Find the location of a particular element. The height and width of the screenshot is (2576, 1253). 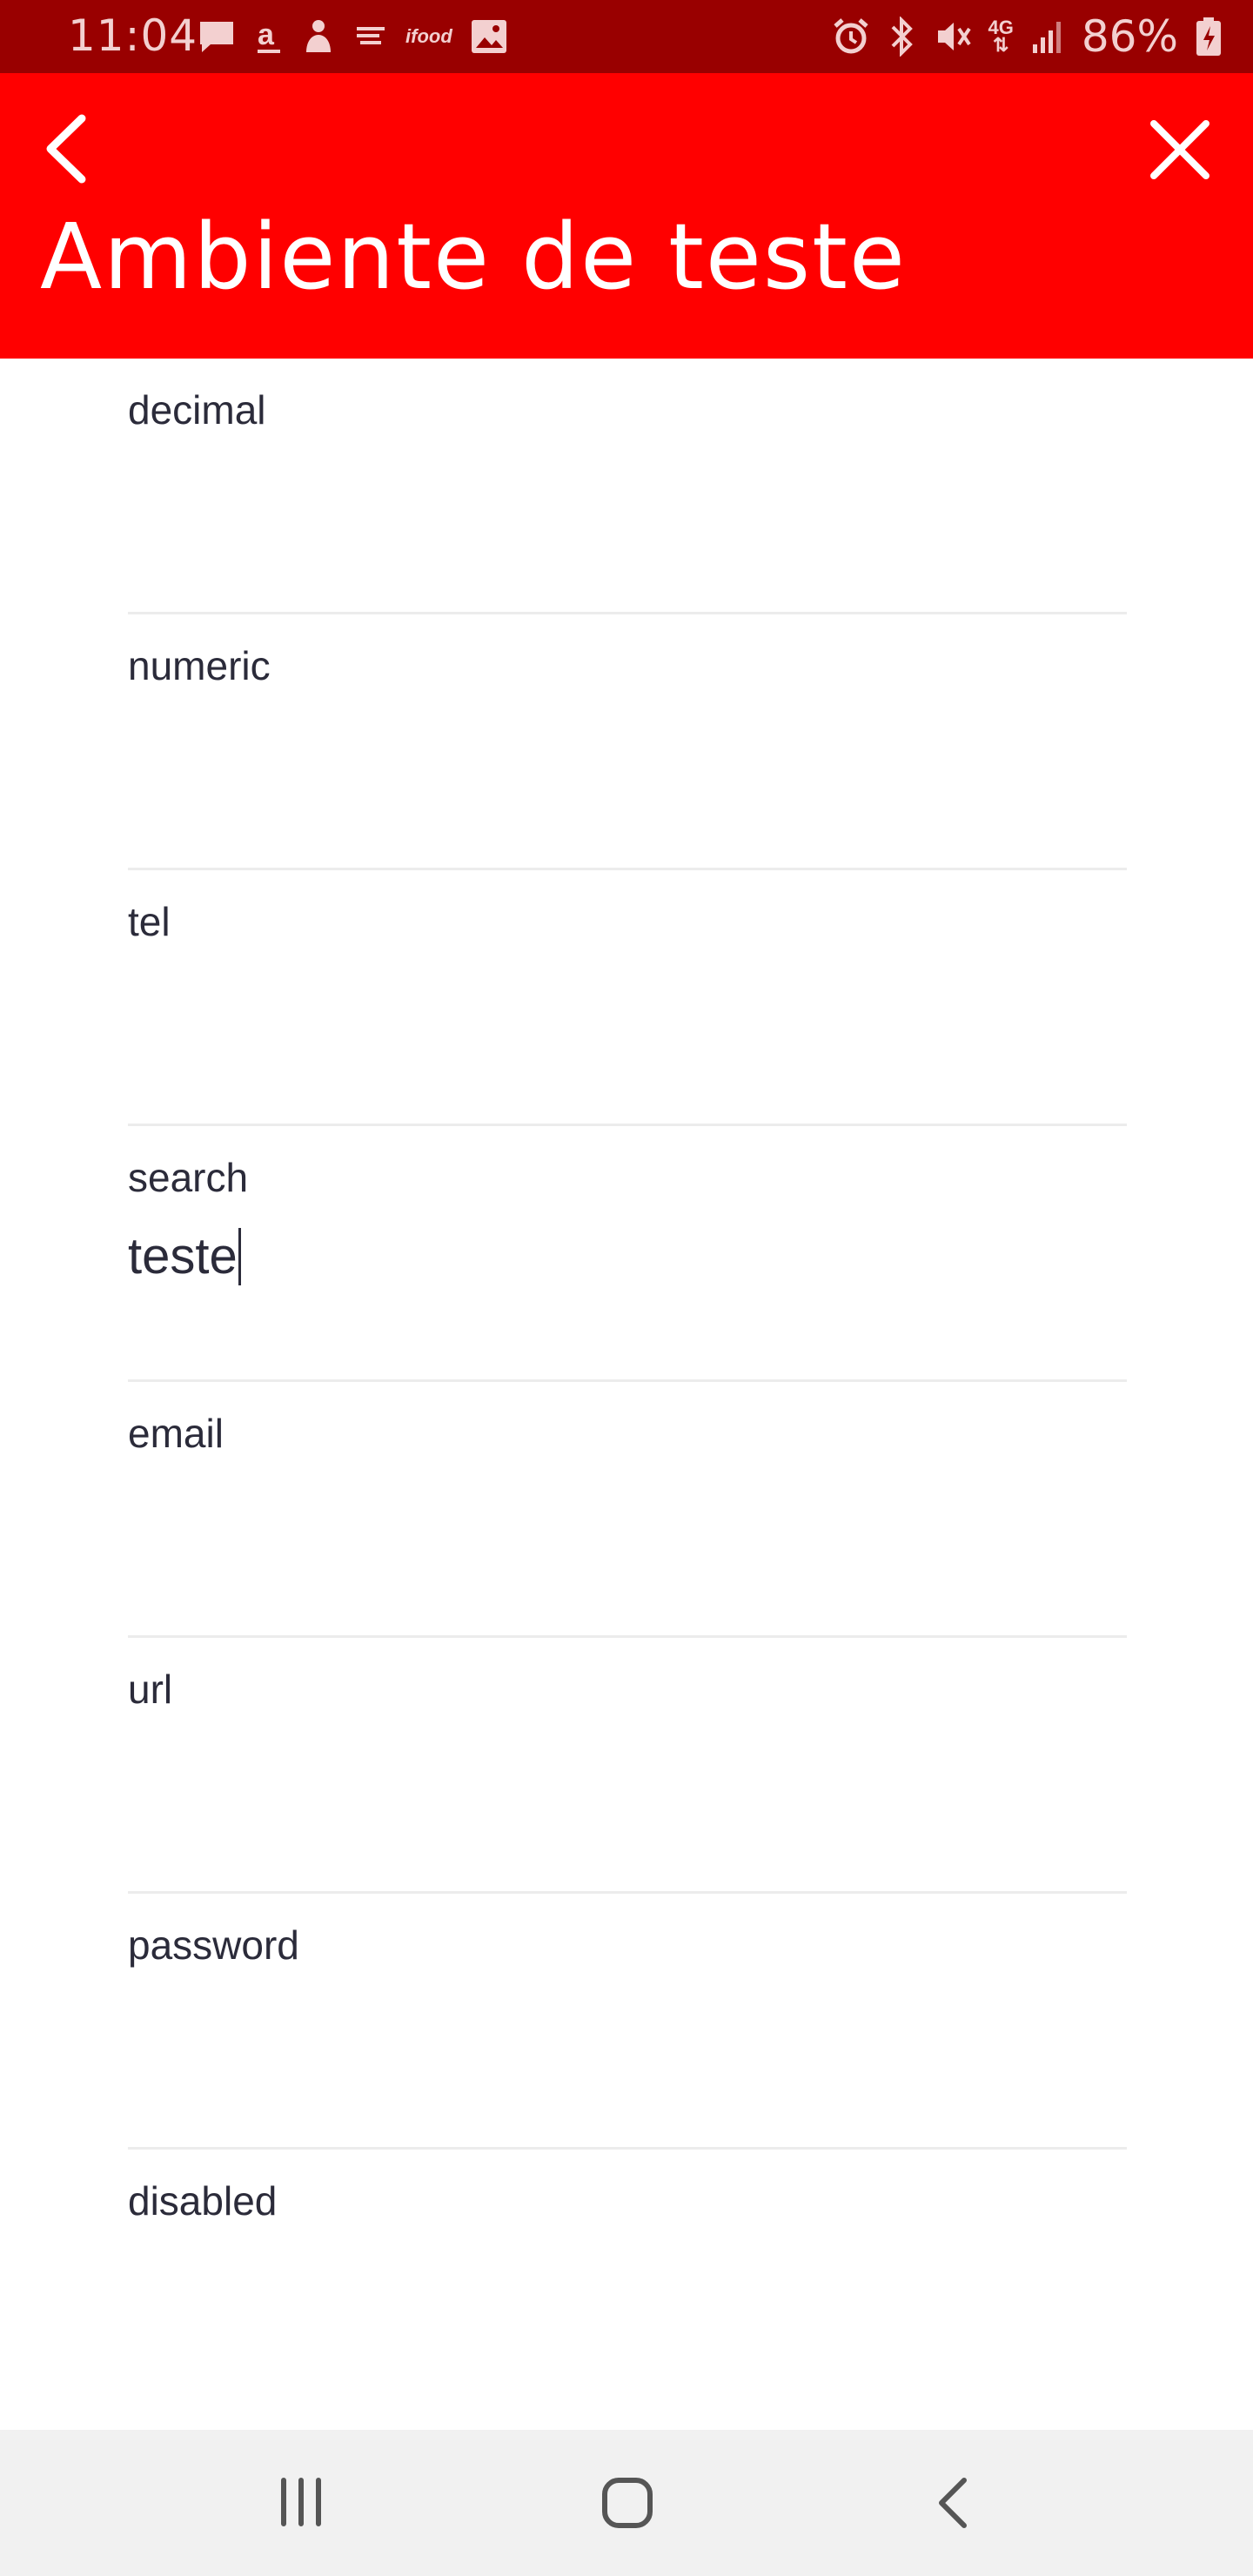

notification-icons: a ifood is located at coordinates (352, 37).